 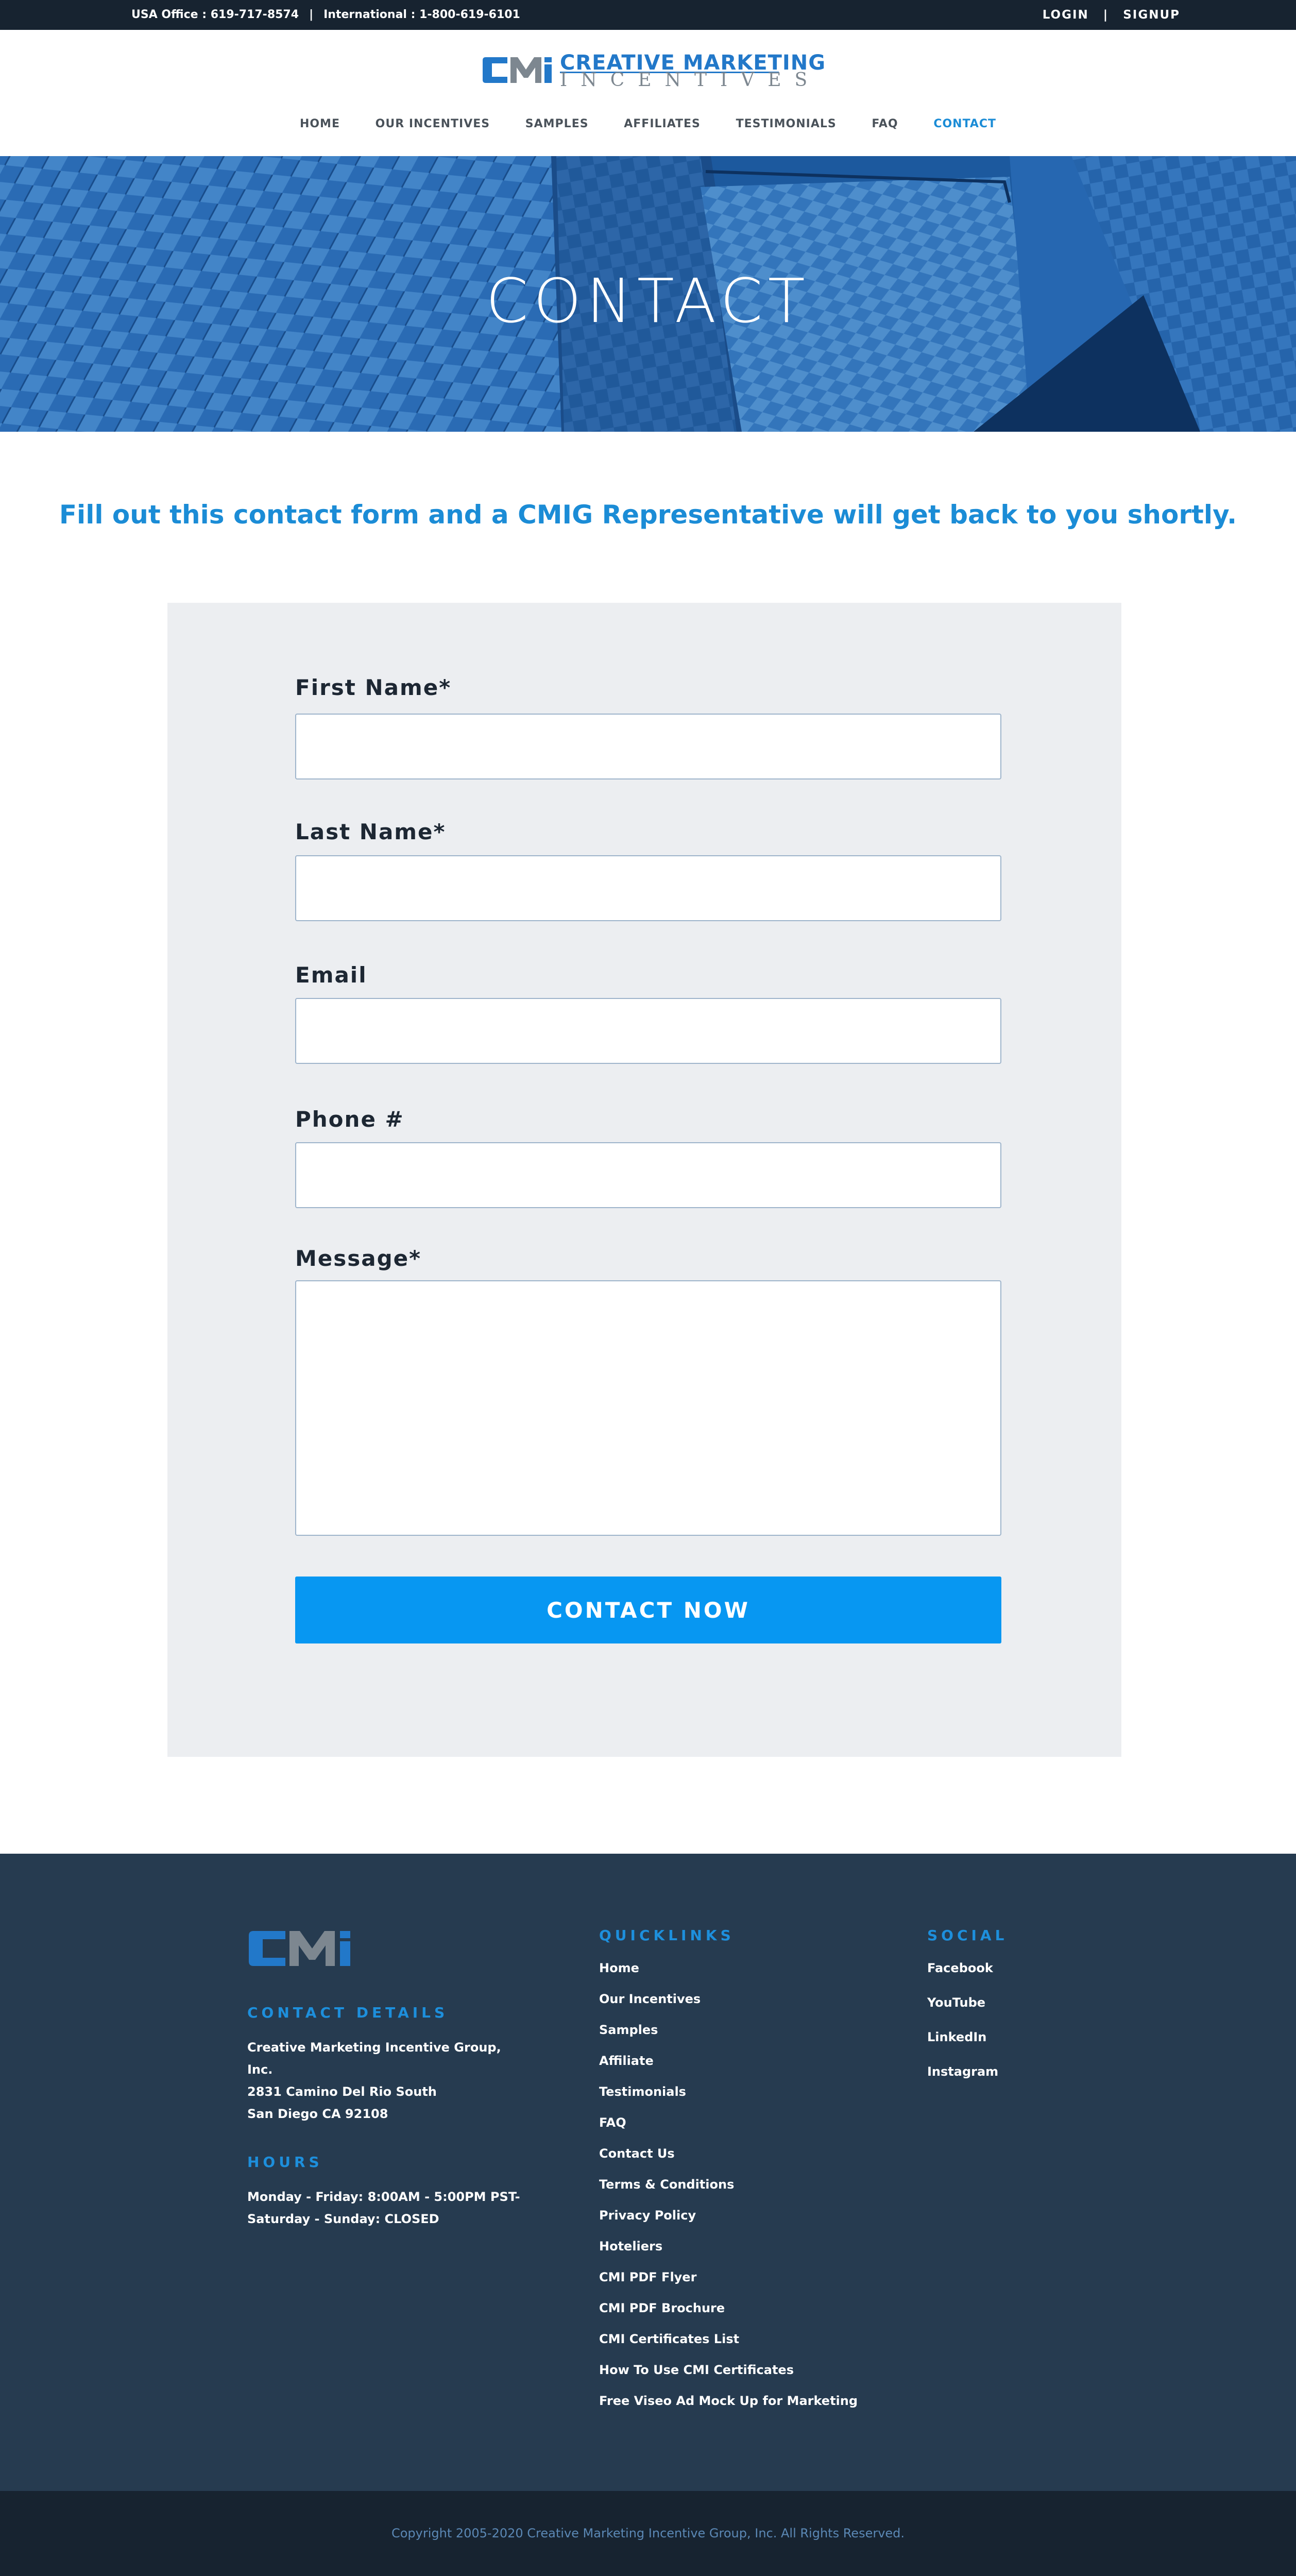 I want to click on quicklink-item: CMI PDF Brochure, so click(x=728, y=2316).